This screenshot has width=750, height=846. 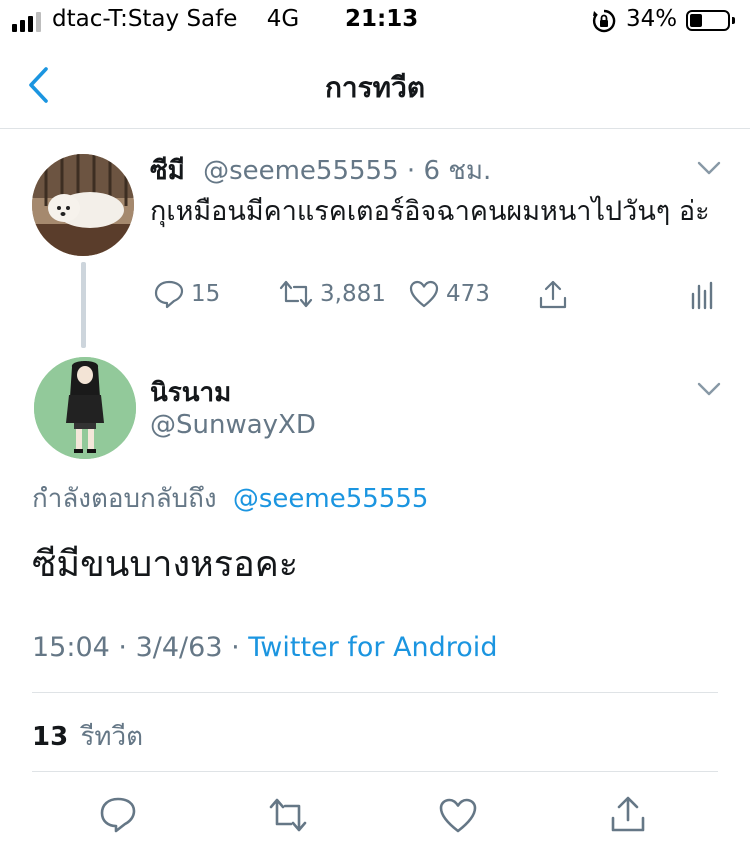 I want to click on reply-author-handle: @SunwayXD, so click(x=233, y=425).